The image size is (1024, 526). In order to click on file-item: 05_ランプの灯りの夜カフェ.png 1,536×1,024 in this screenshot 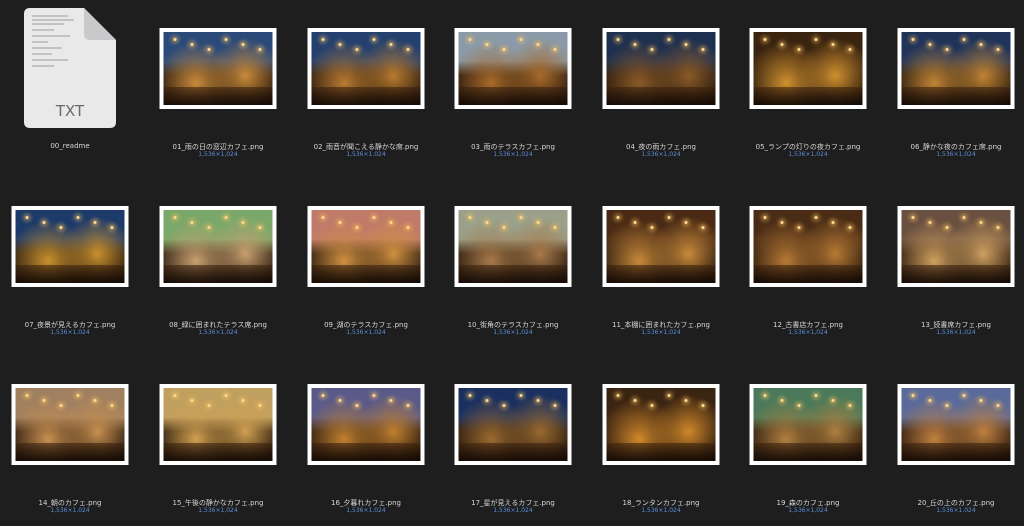, I will do `click(808, 85)`.